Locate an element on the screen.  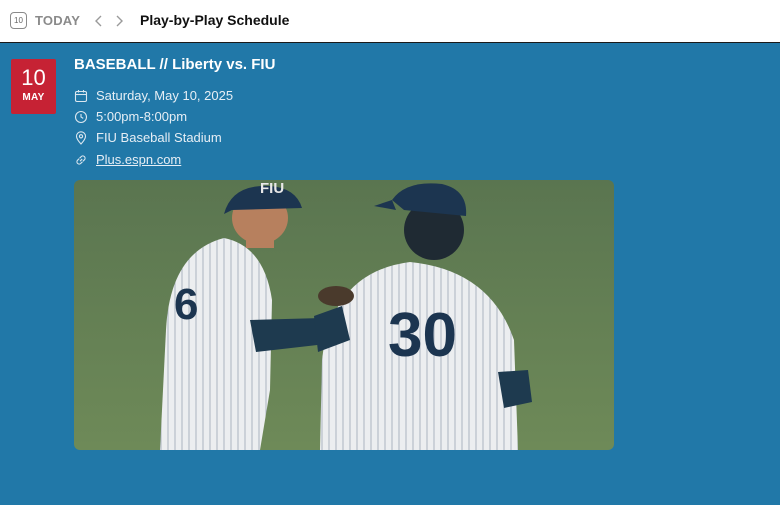
date-badge: 10 MAY is located at coordinates (33, 86).